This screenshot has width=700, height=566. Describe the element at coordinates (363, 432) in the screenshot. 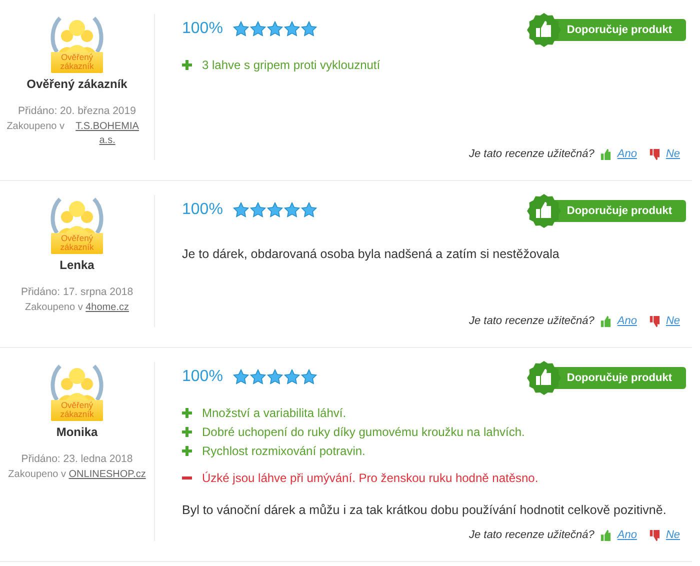

I see `pro-point: Dobré uchopení do ruky díky gumovému kroužku na lahvích.` at that location.